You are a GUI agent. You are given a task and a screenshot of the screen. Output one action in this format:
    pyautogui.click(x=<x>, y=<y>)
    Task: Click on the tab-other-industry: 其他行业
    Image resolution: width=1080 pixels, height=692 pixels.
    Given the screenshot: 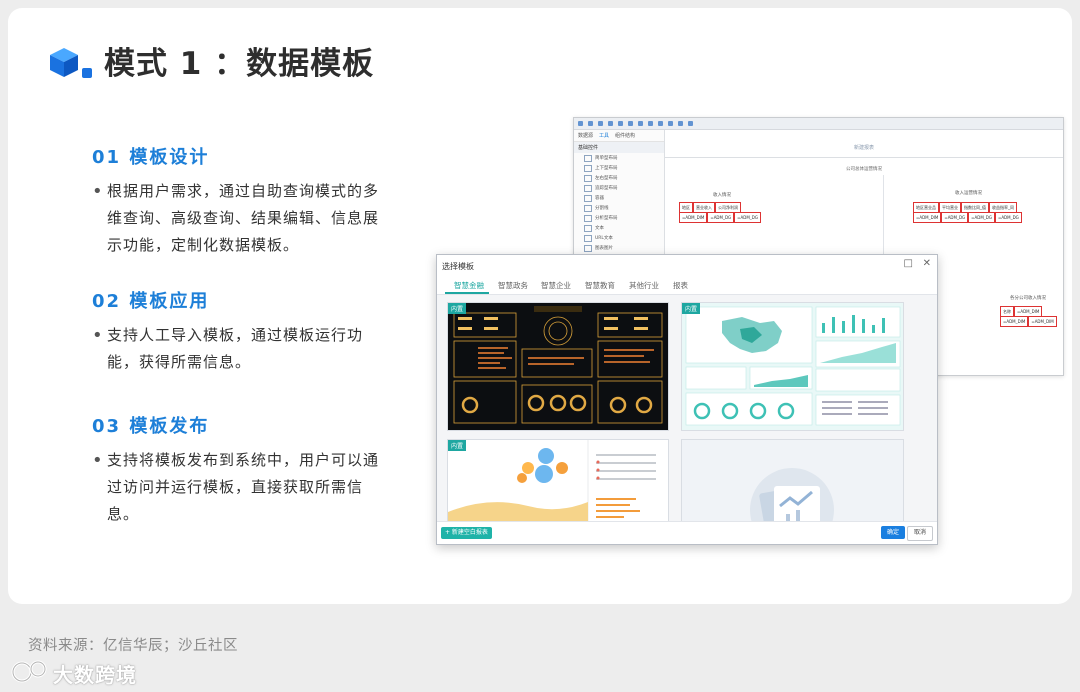 What is the action you would take?
    pyautogui.click(x=644, y=285)
    